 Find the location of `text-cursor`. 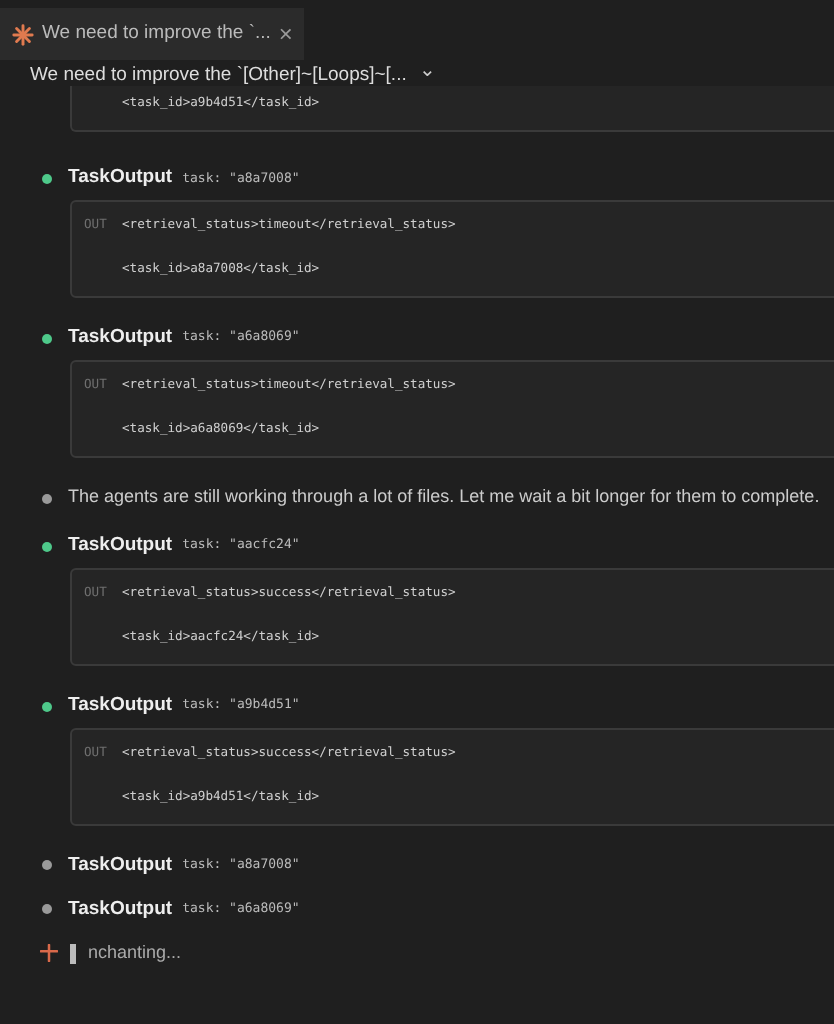

text-cursor is located at coordinates (73, 953).